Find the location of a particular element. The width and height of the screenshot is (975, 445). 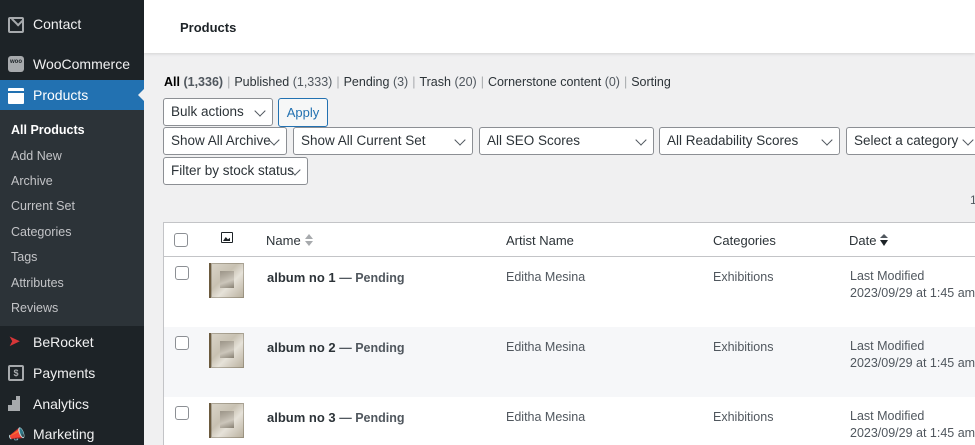

menu-item-products: Products is located at coordinates (72, 95).